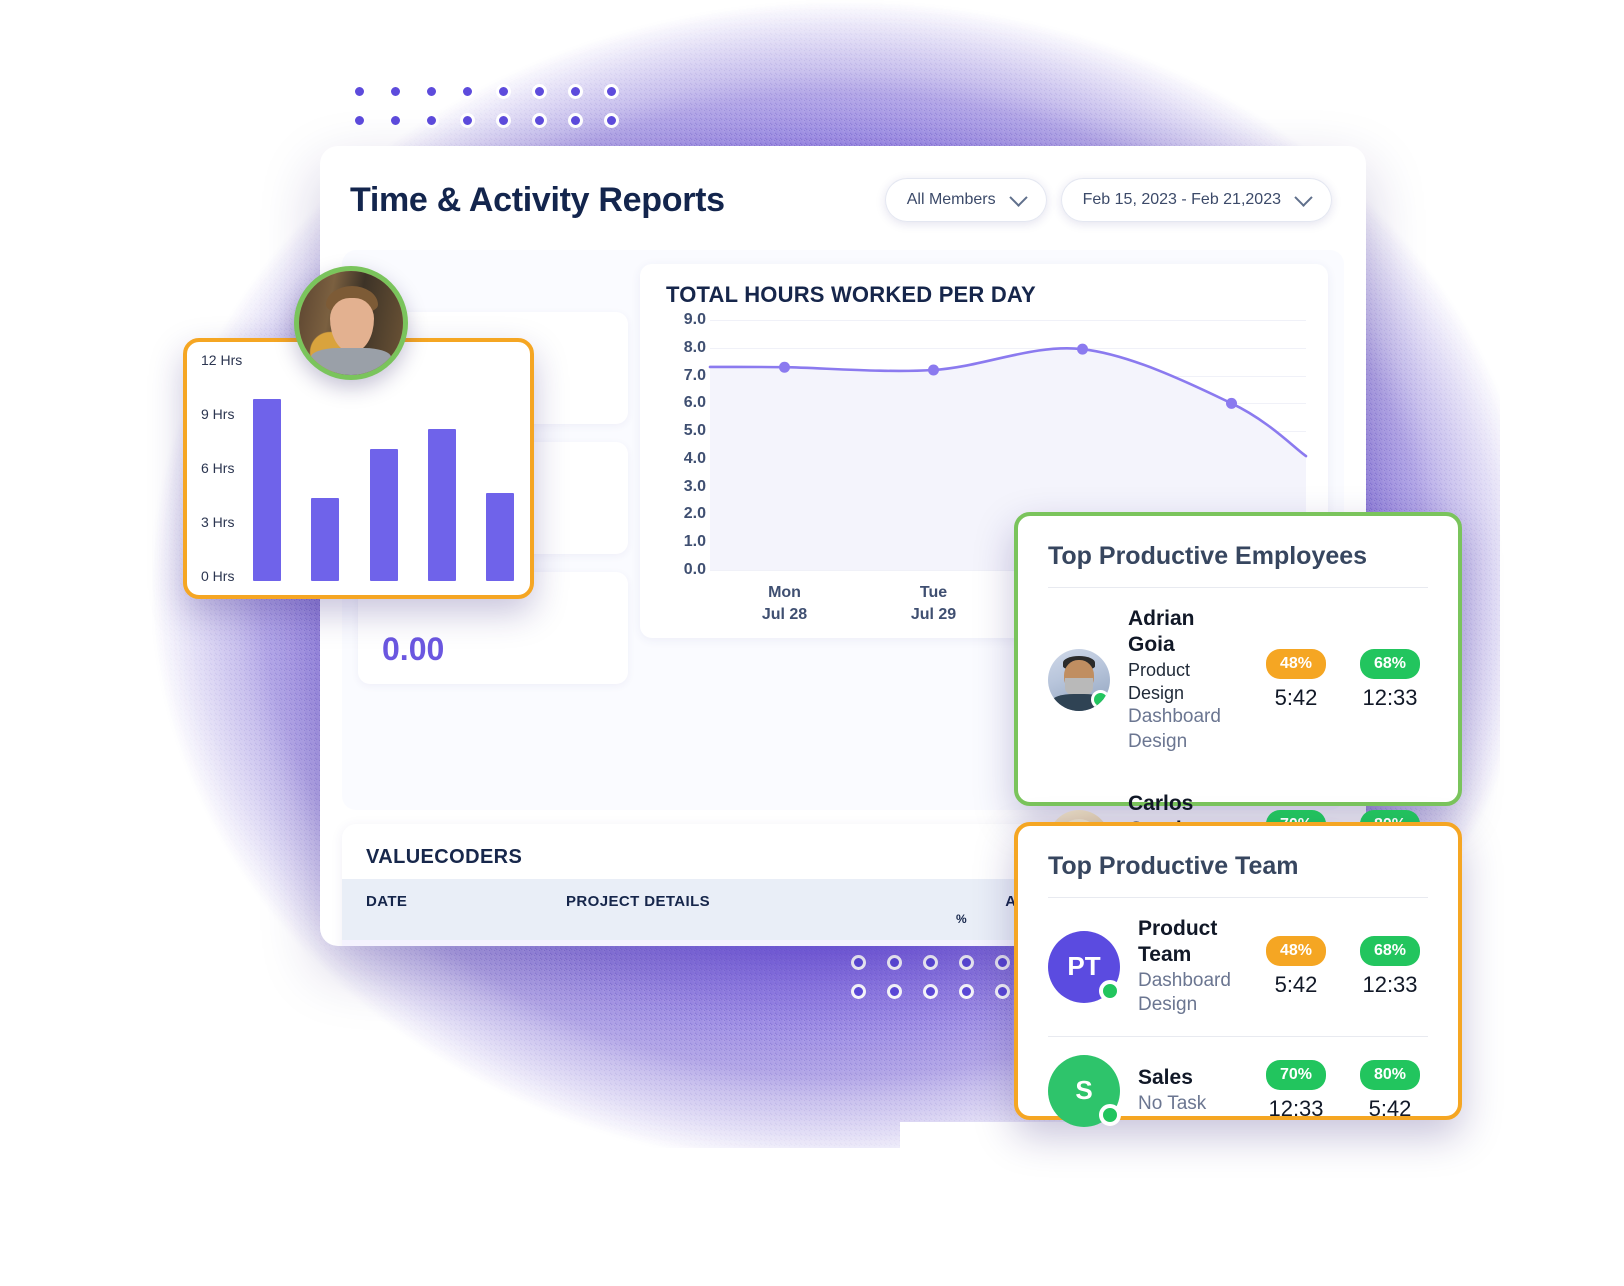  Describe the element at coordinates (694, 514) in the screenshot. I see `y-tick: 2.0` at that location.